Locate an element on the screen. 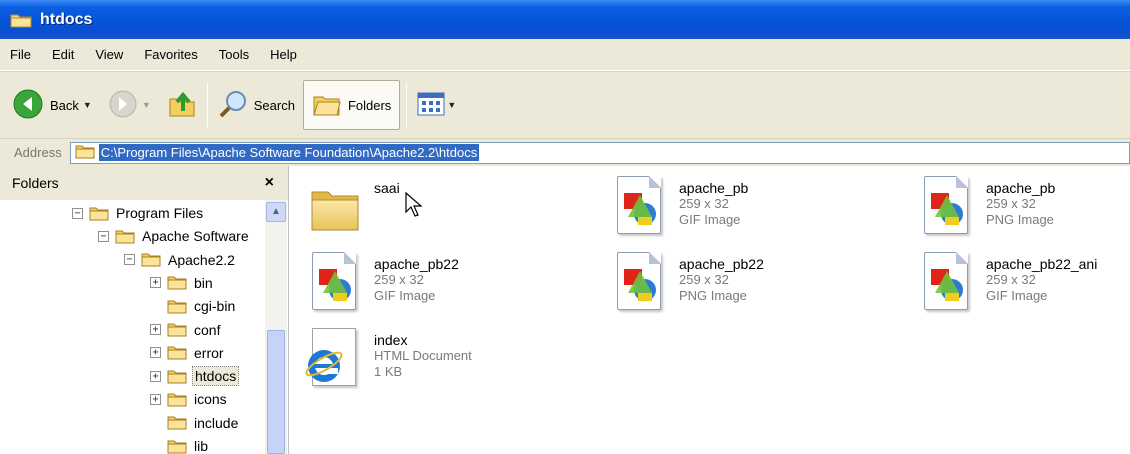 This screenshot has height=454, width=1130. file-item-text: saai is located at coordinates (387, 186).